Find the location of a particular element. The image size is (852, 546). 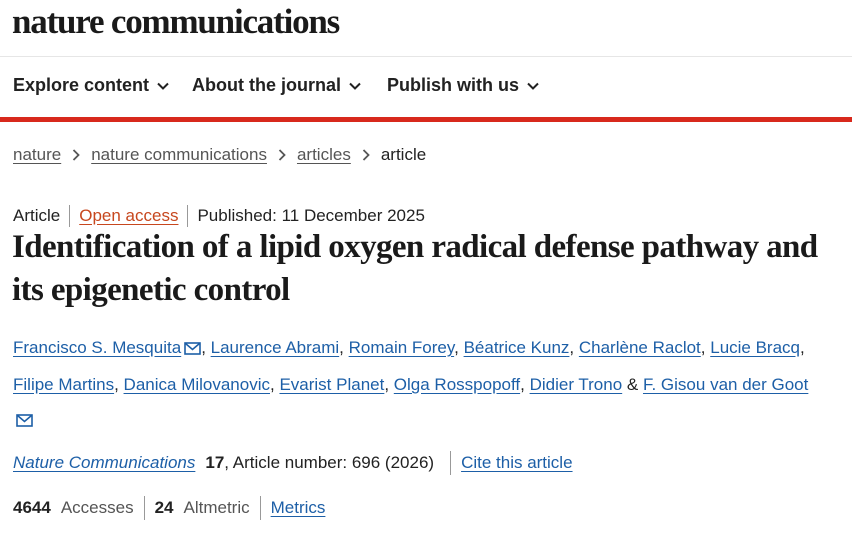

nav-explore-content: Explore content is located at coordinates (91, 85).